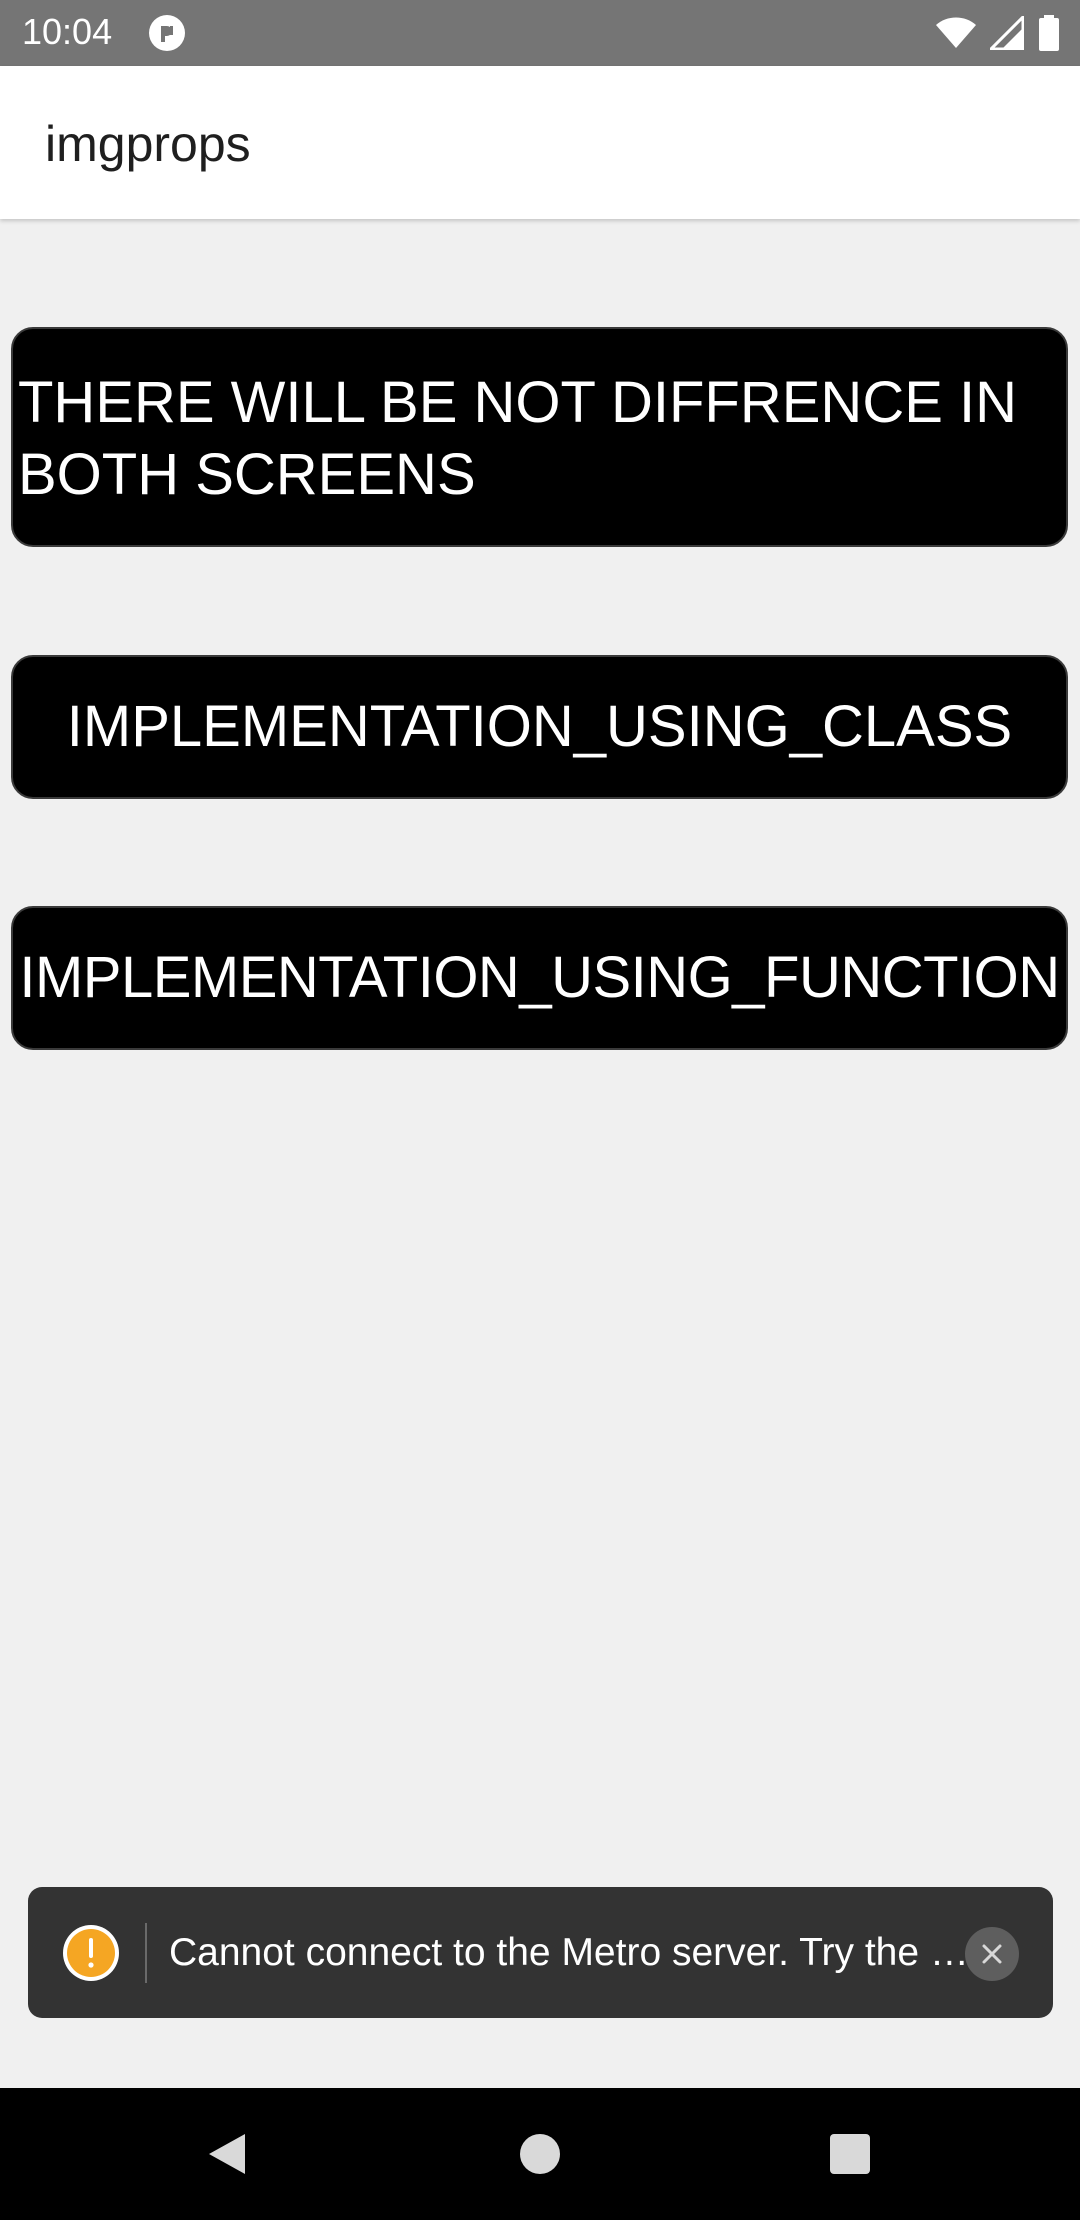 Image resolution: width=1080 pixels, height=2220 pixels. Describe the element at coordinates (1007, 33) in the screenshot. I see `cell-signal-icon` at that location.